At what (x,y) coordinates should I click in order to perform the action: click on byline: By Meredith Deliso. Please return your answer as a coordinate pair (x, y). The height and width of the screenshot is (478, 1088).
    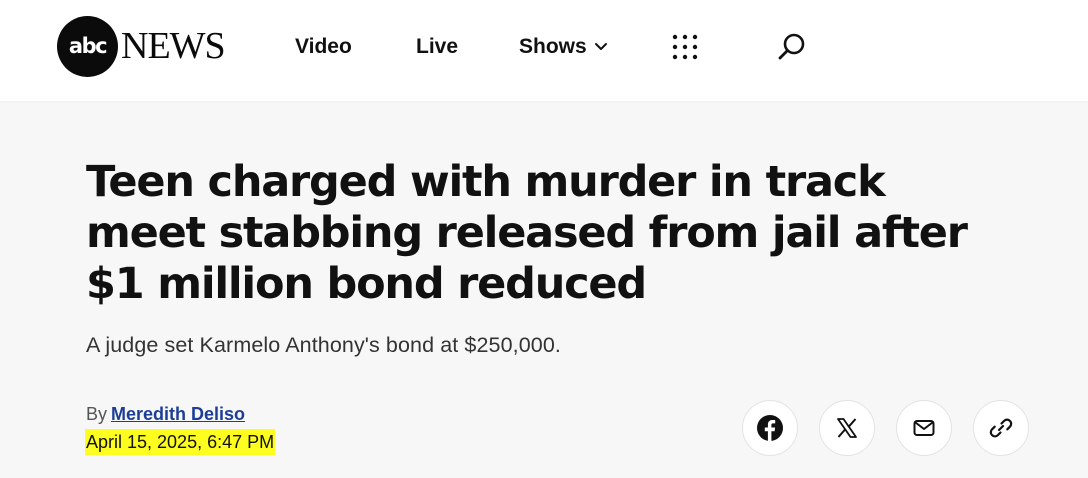
    Looking at the image, I should click on (165, 414).